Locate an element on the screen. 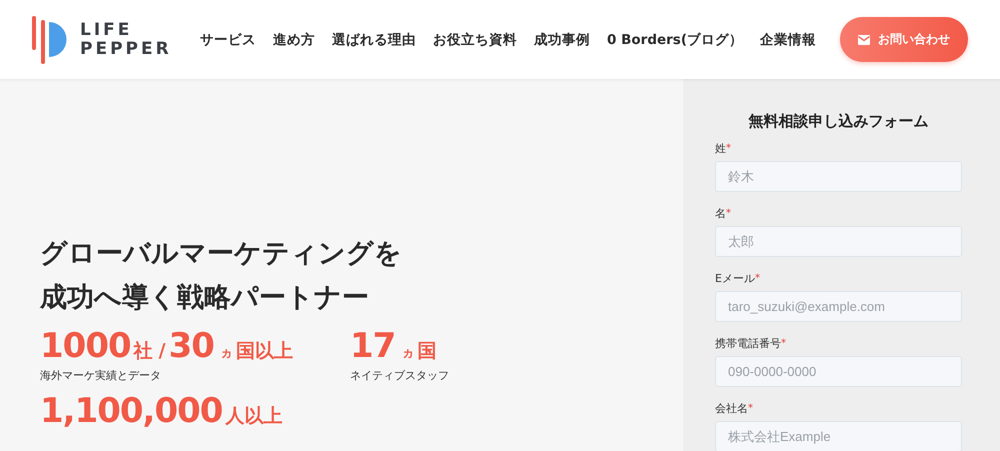 The image size is (1000, 451). nav-link: 成功事例 is located at coordinates (562, 39).